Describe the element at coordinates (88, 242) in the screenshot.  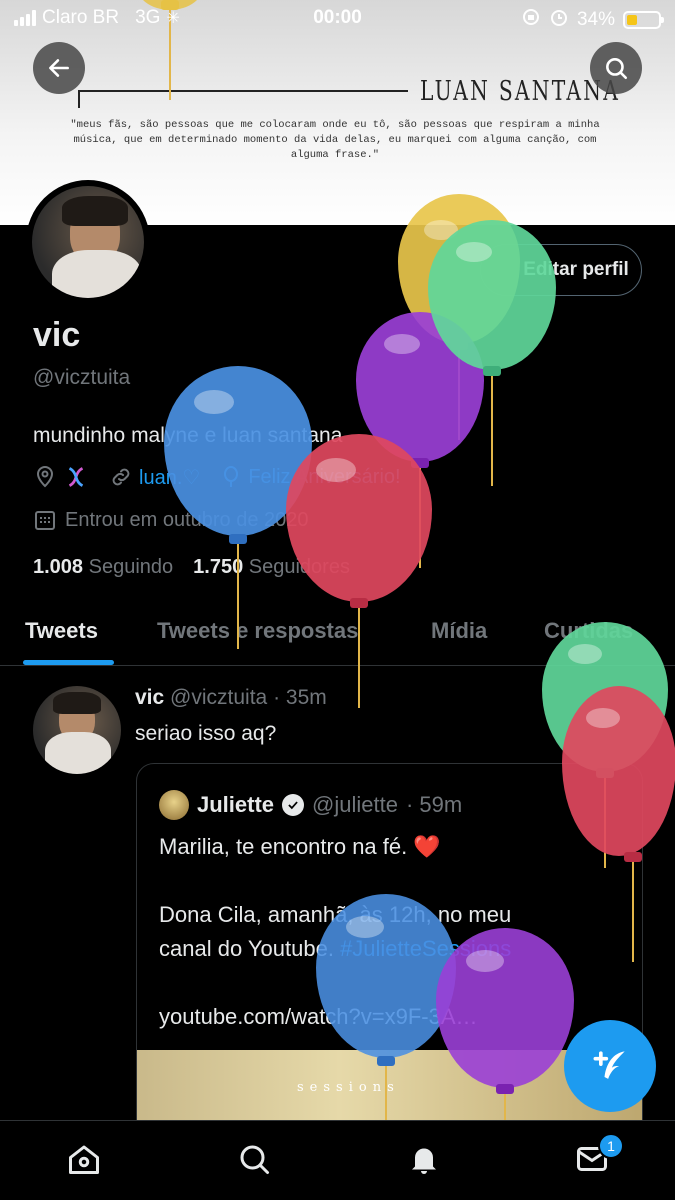
I see `profile-avatar` at that location.